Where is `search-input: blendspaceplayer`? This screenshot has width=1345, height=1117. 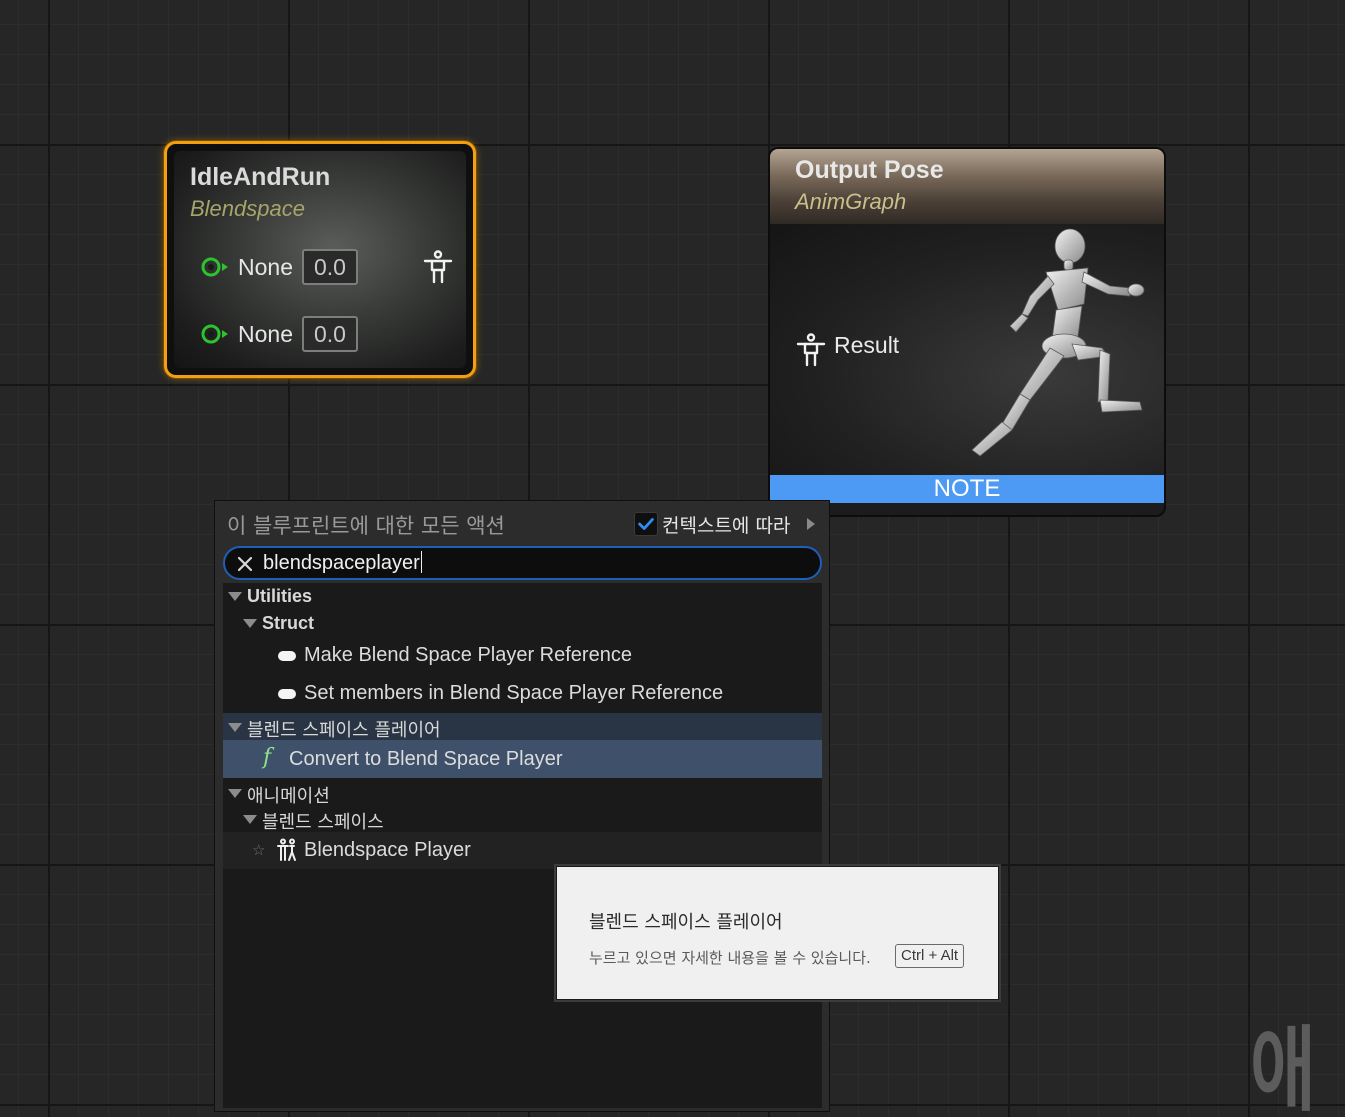 search-input: blendspaceplayer is located at coordinates (522, 563).